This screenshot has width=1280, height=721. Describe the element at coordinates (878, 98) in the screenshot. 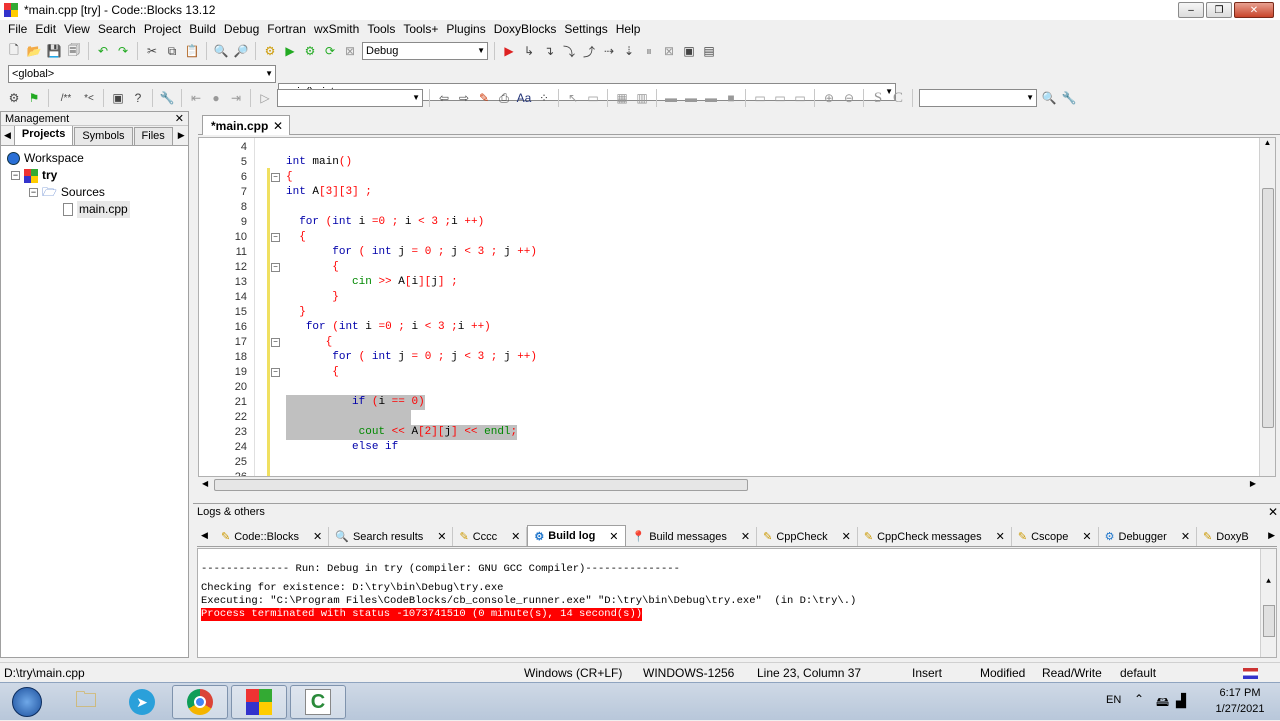

I see `symbol-s-icon: S` at that location.